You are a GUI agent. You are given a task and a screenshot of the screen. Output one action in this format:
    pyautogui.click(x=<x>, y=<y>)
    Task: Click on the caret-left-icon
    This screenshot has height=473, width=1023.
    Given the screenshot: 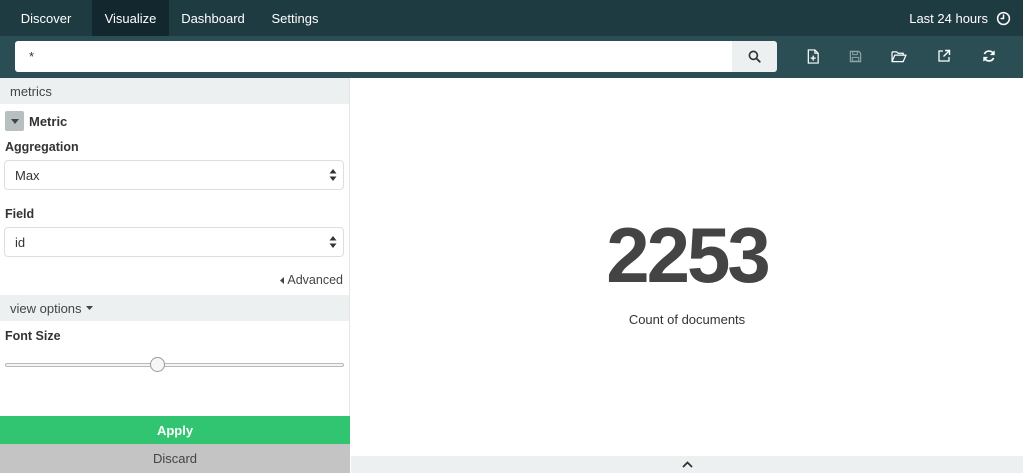 What is the action you would take?
    pyautogui.click(x=282, y=280)
    